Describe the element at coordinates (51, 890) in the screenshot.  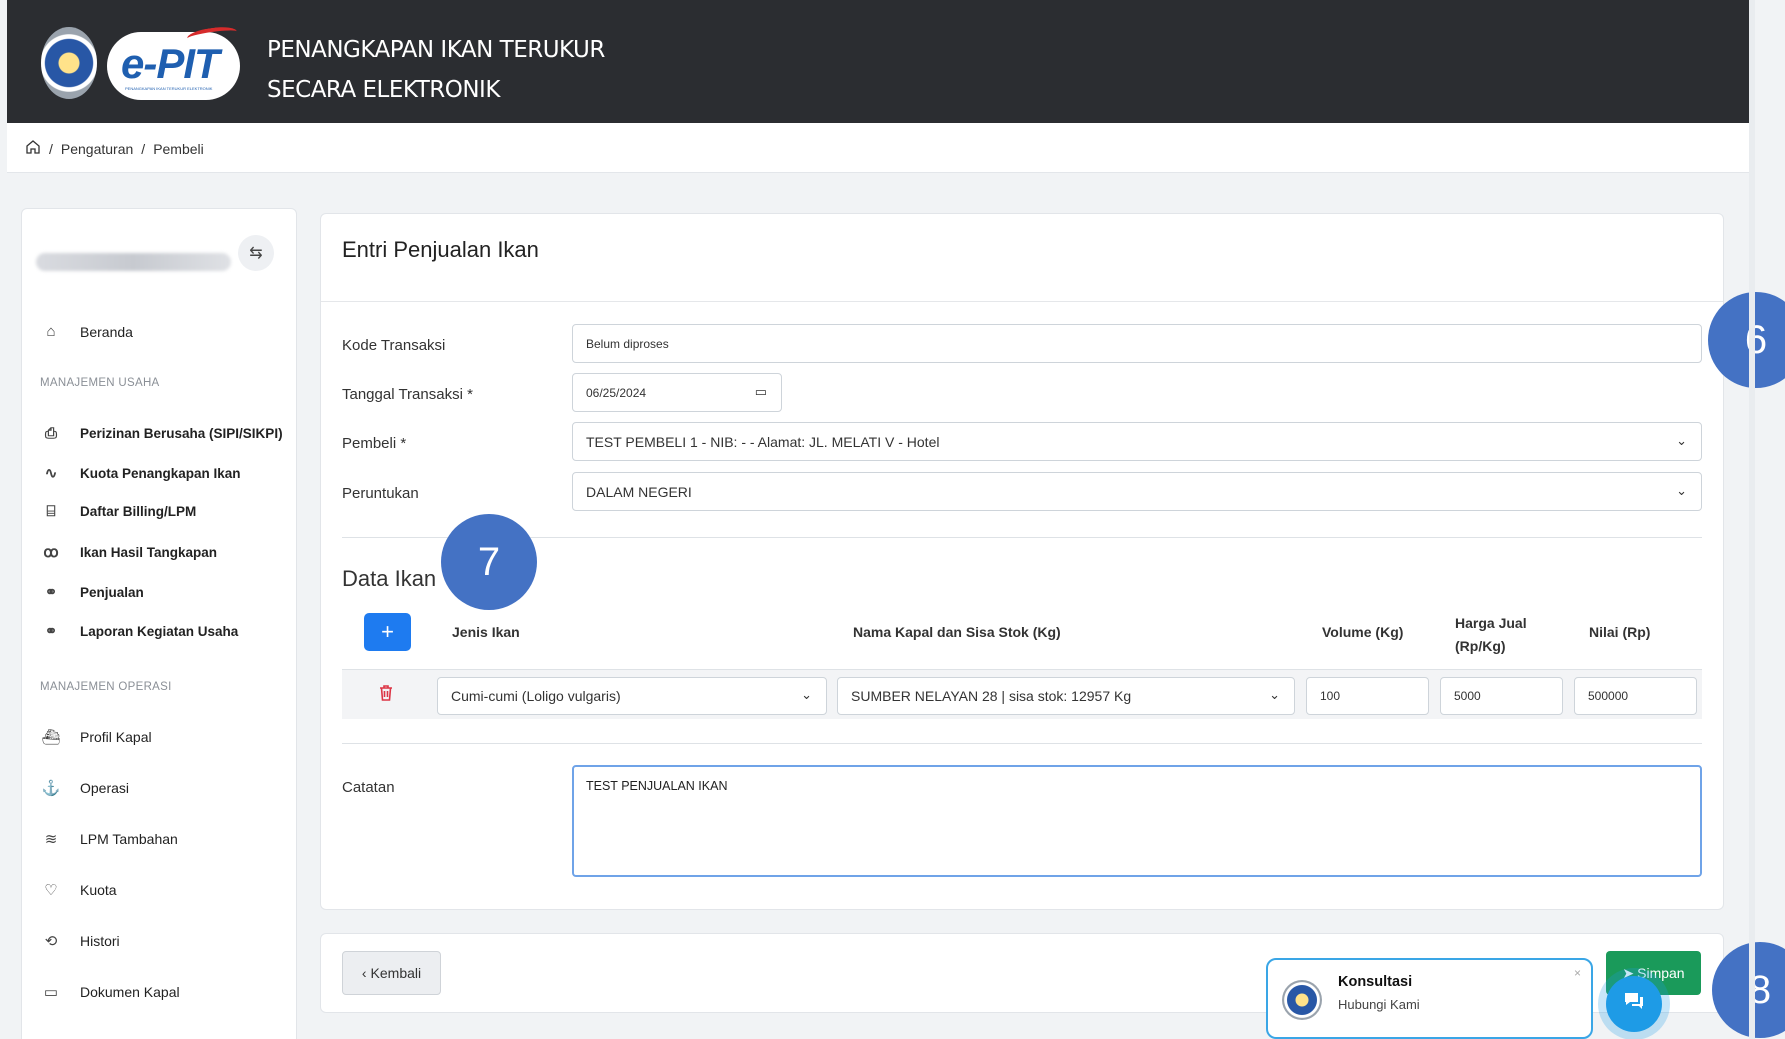
I see `heart-pulse-icon: ♡` at that location.